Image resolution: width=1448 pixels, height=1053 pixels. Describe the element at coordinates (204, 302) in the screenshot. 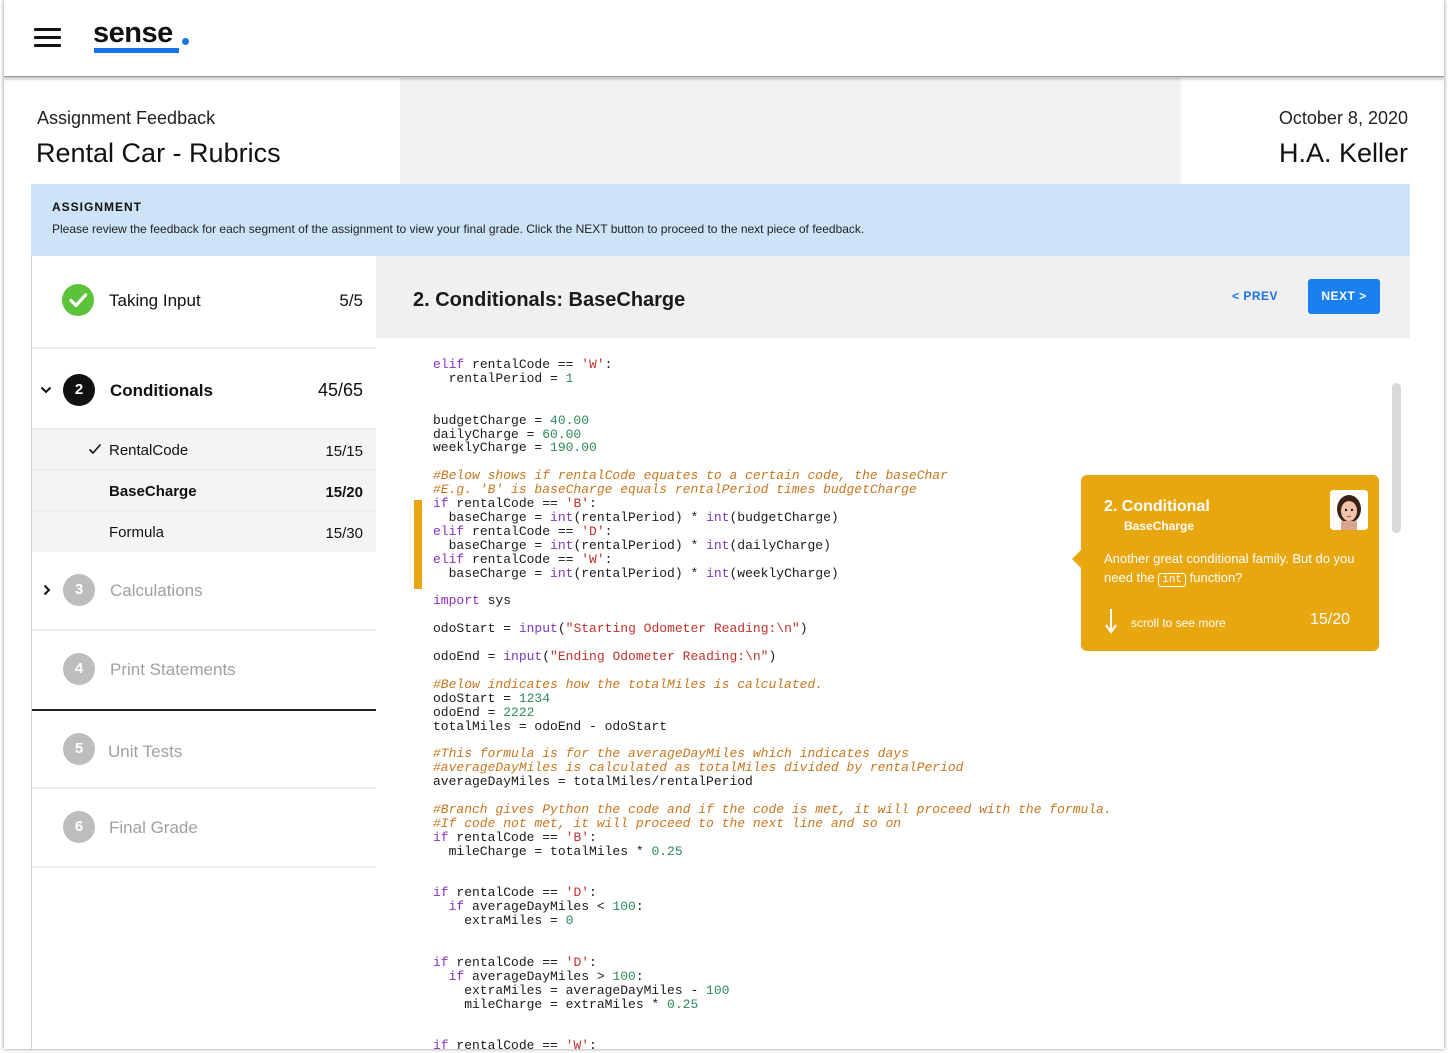

I see `step-taking-input: Taking Input 5/5` at that location.